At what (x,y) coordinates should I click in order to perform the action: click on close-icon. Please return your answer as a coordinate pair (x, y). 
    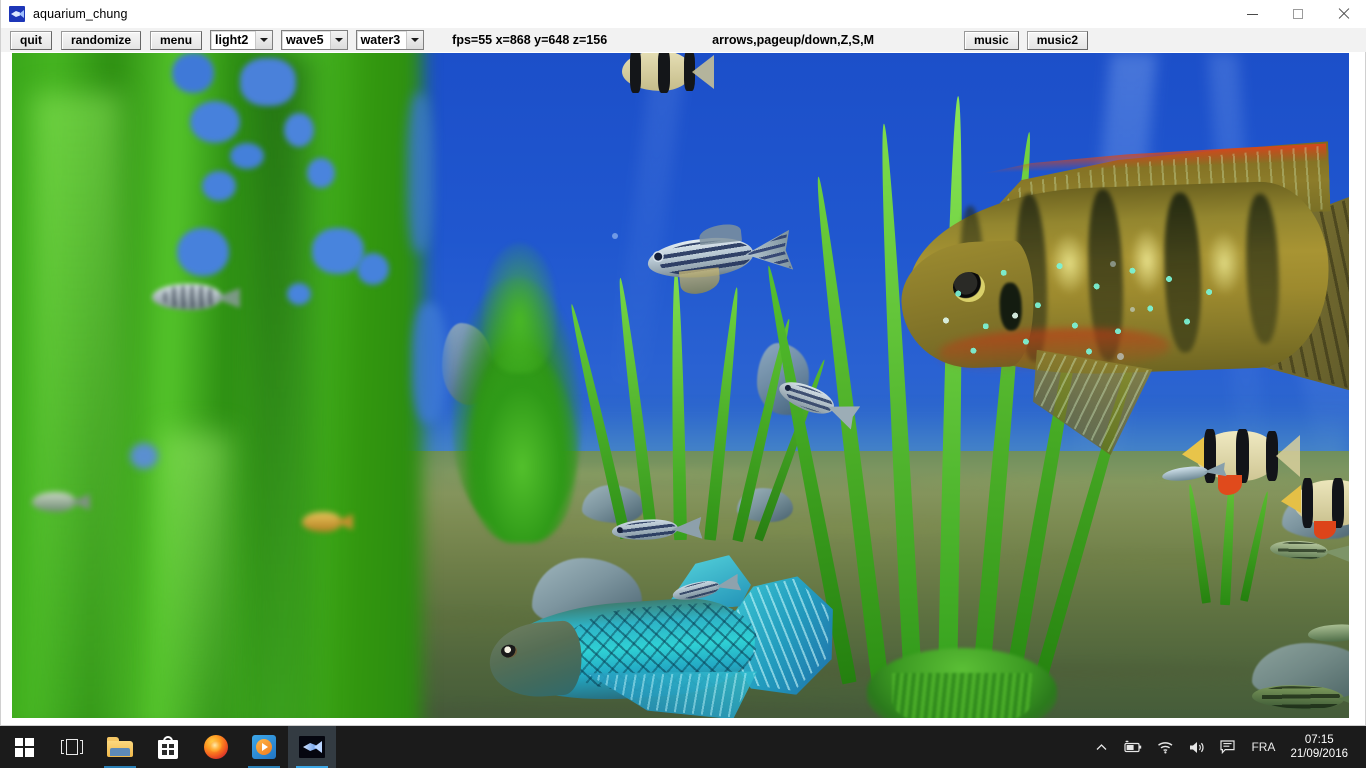
    Looking at the image, I should click on (1344, 14).